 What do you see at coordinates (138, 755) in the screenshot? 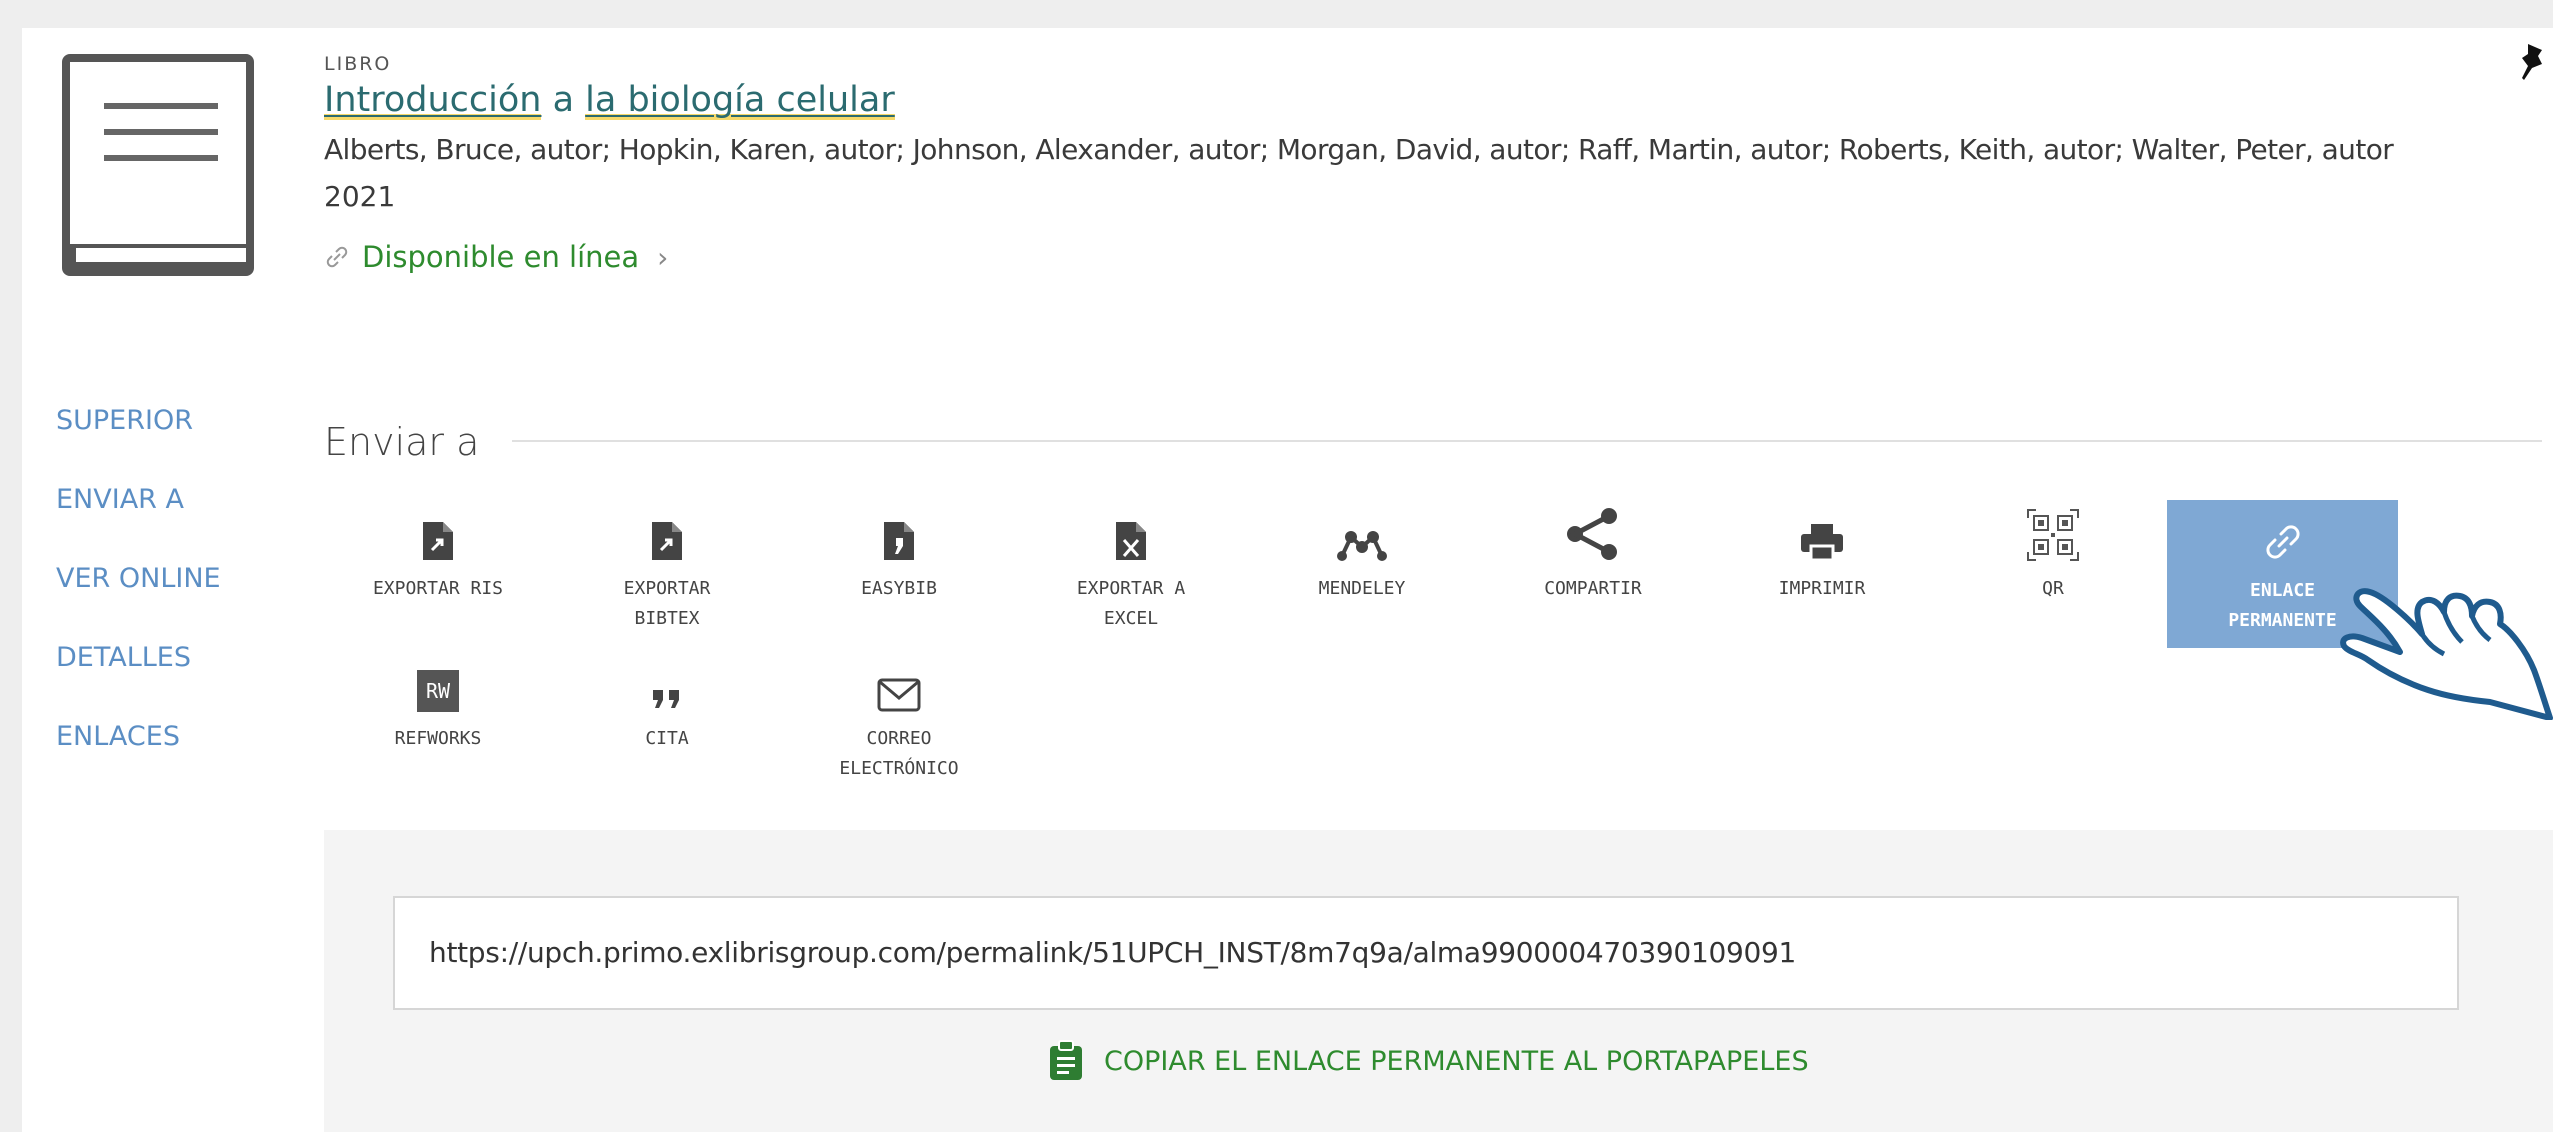
I see `nav-enlaces: ENLACES` at bounding box center [138, 755].